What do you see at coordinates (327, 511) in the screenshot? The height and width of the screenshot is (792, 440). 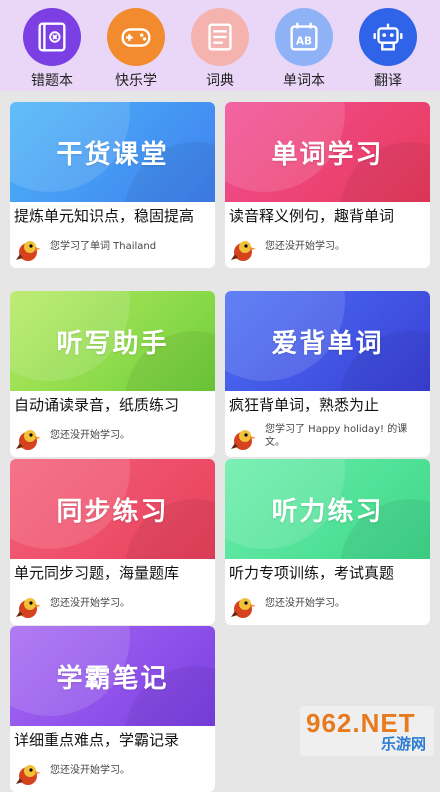 I see `card-title: 听力练习` at bounding box center [327, 511].